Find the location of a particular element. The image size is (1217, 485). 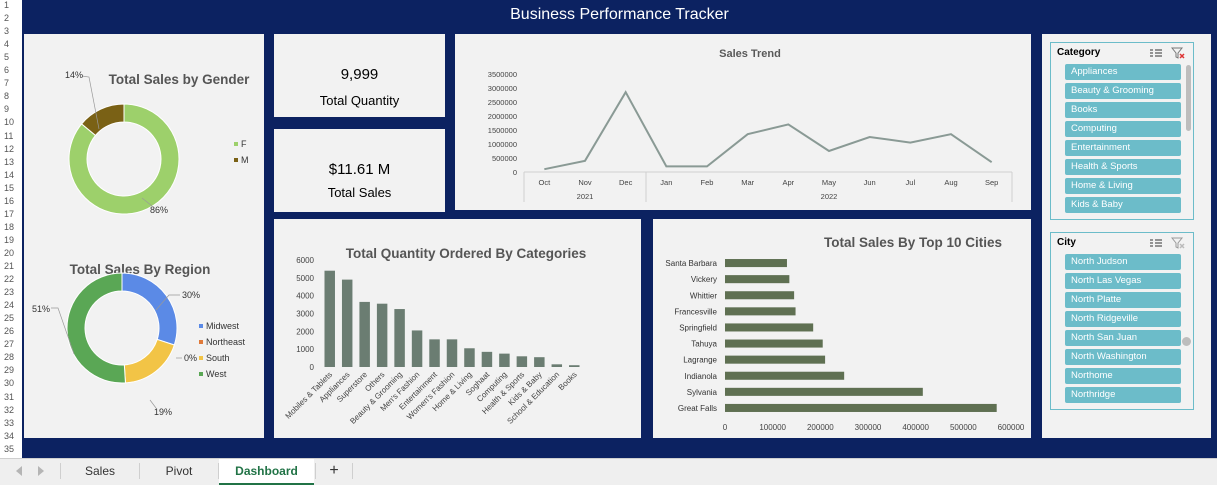

y-tick-label: Sylvania is located at coordinates (702, 392).